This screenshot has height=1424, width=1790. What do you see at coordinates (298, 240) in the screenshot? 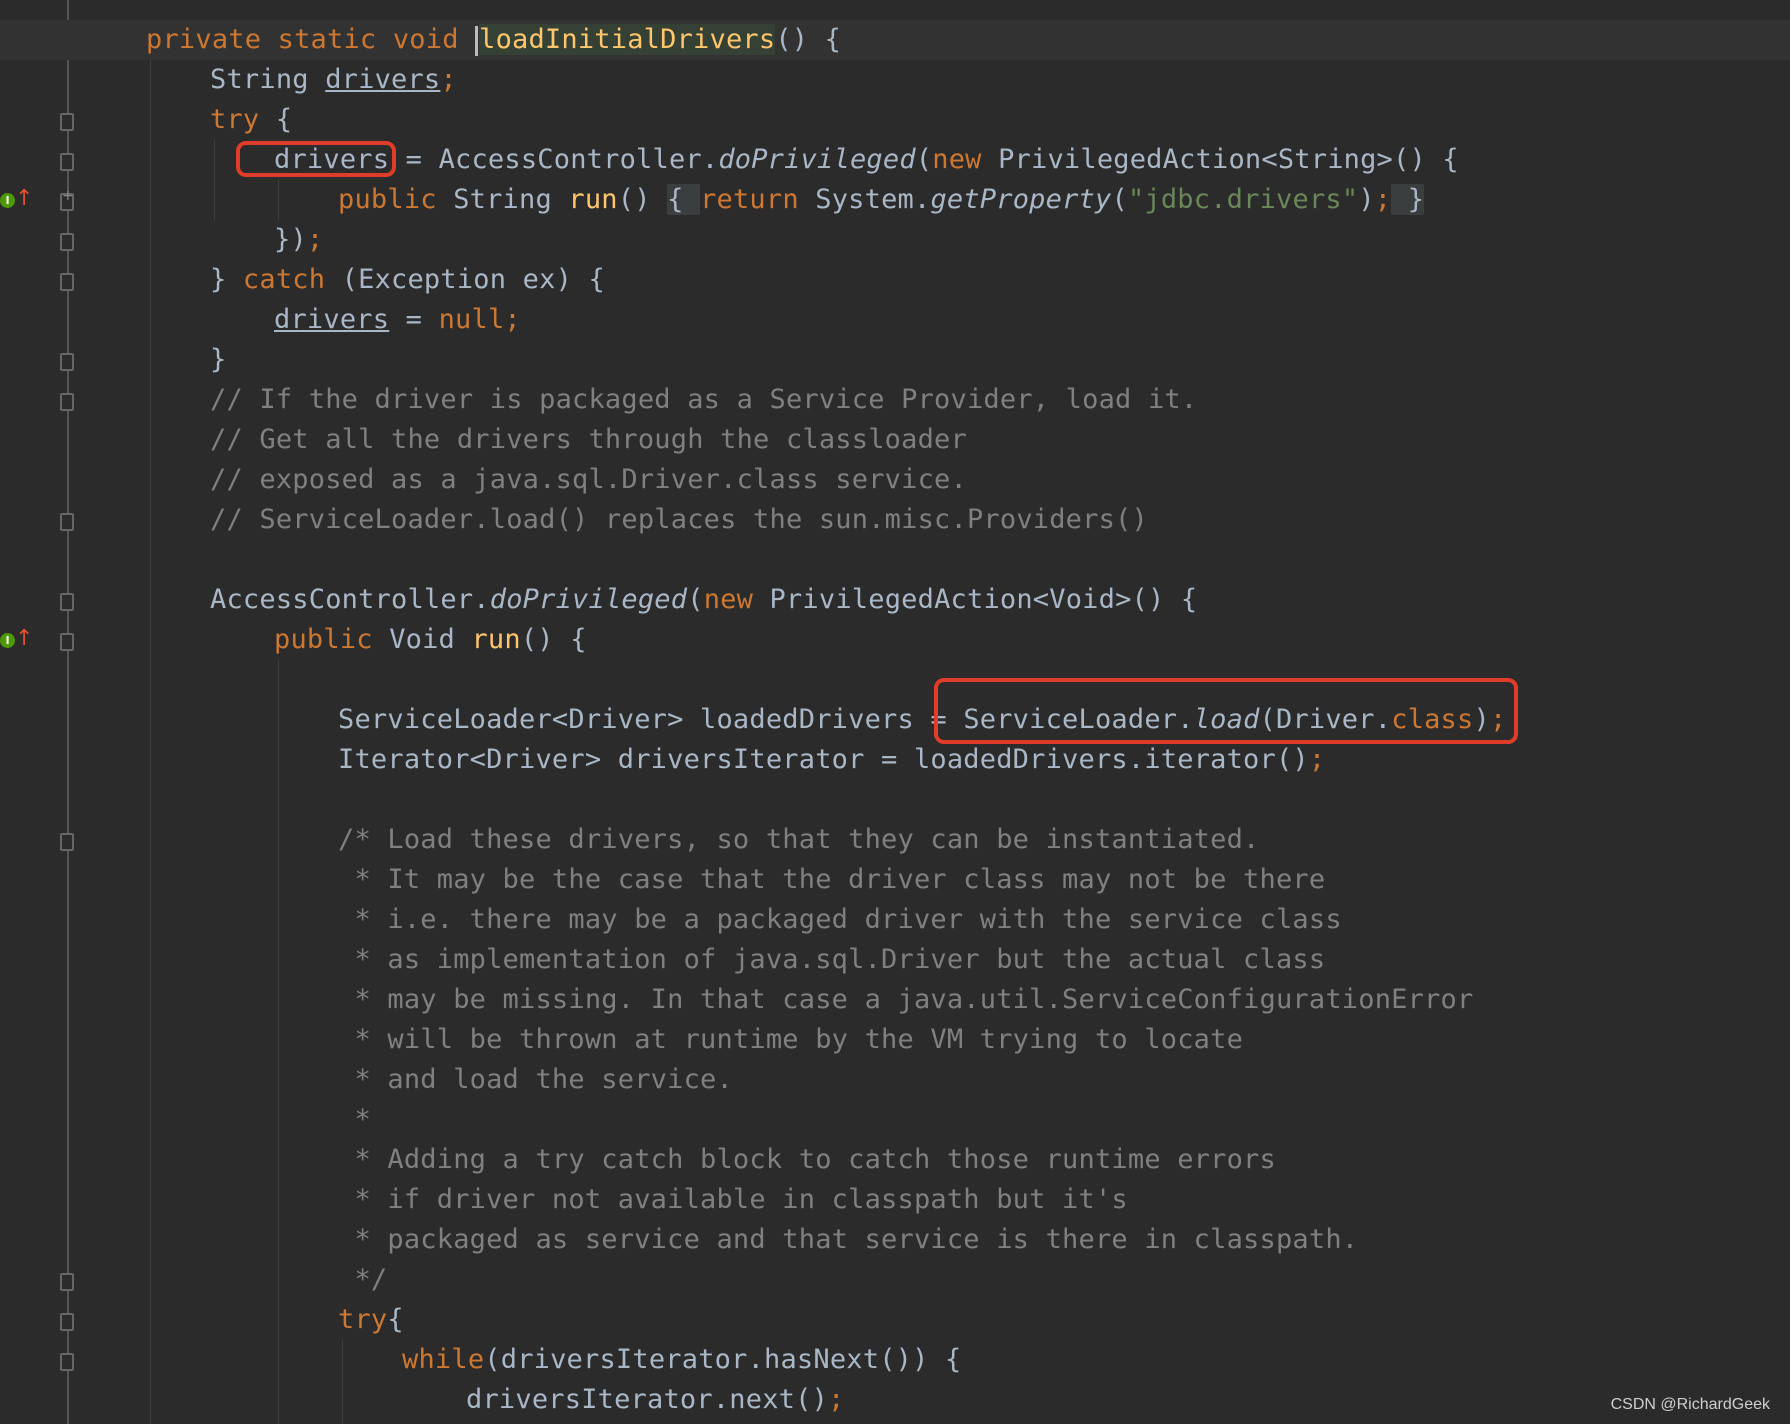
I see `code-line: });` at bounding box center [298, 240].